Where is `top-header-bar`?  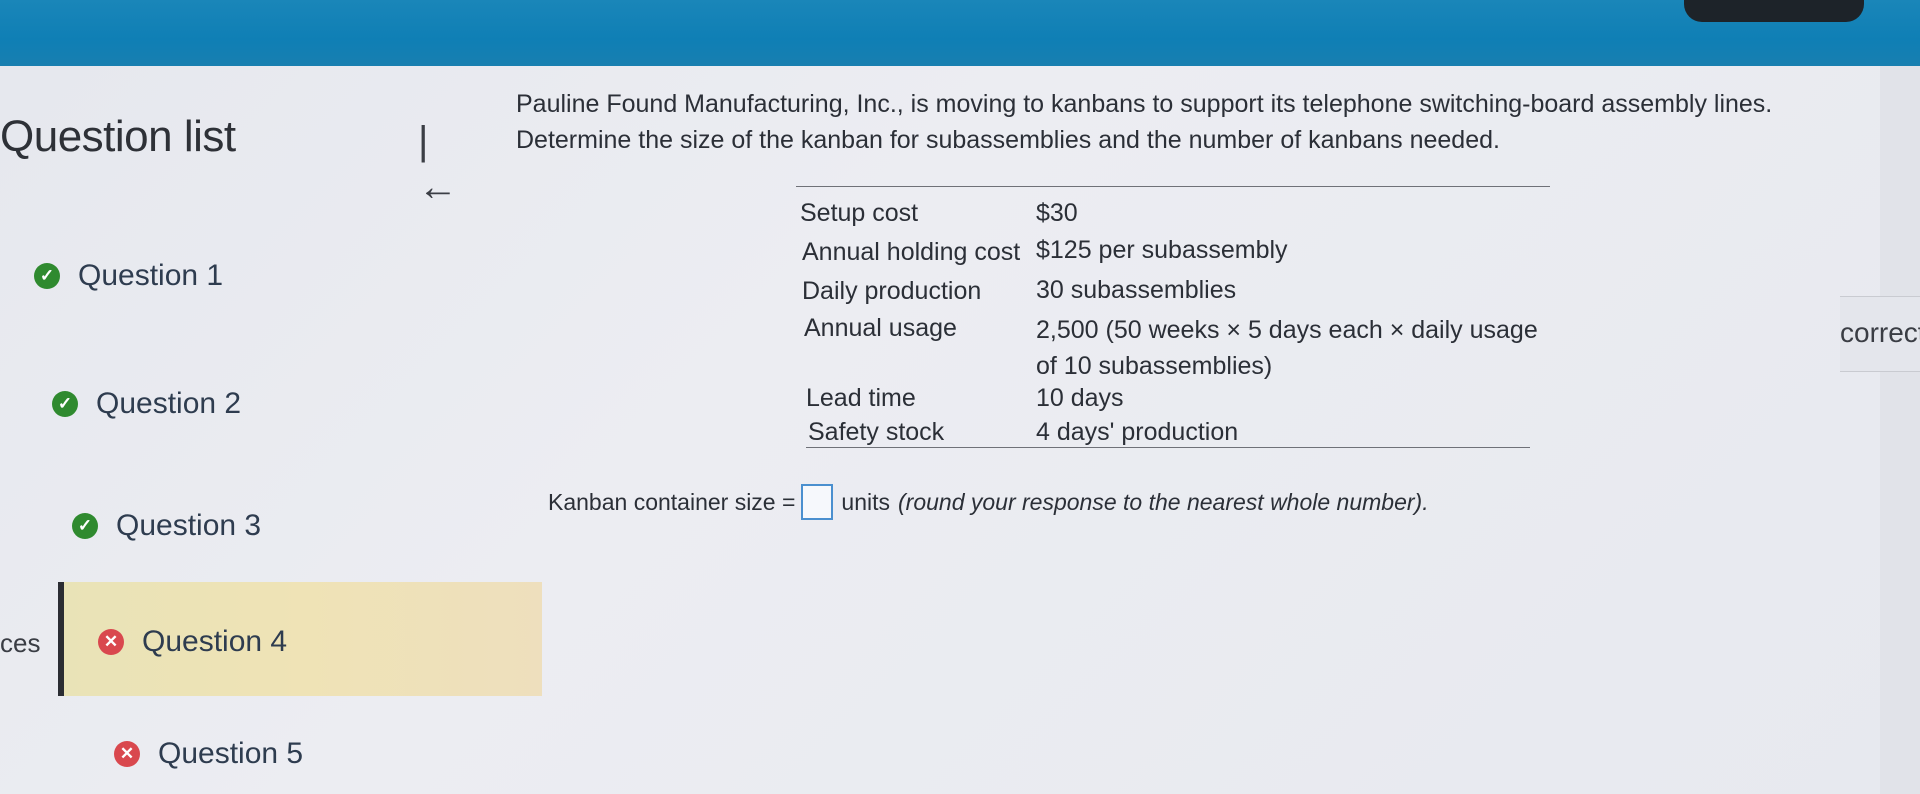 top-header-bar is located at coordinates (960, 33).